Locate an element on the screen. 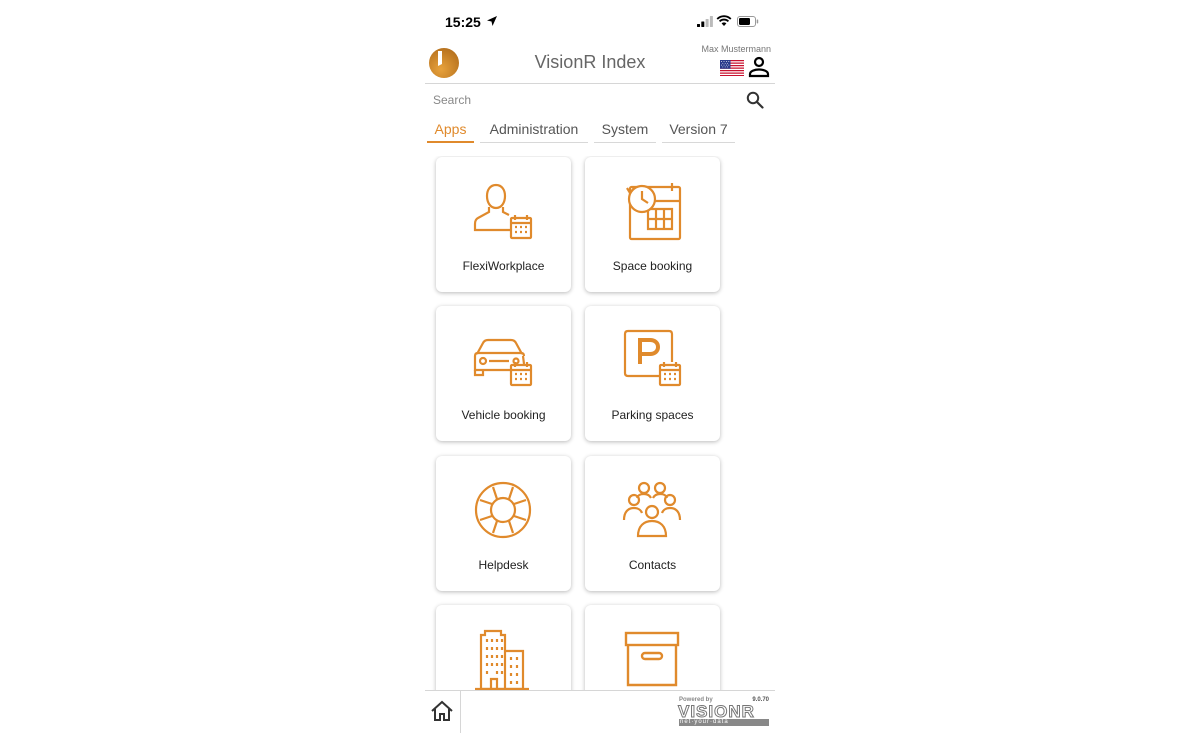  app-tile-archive is located at coordinates (652, 647).